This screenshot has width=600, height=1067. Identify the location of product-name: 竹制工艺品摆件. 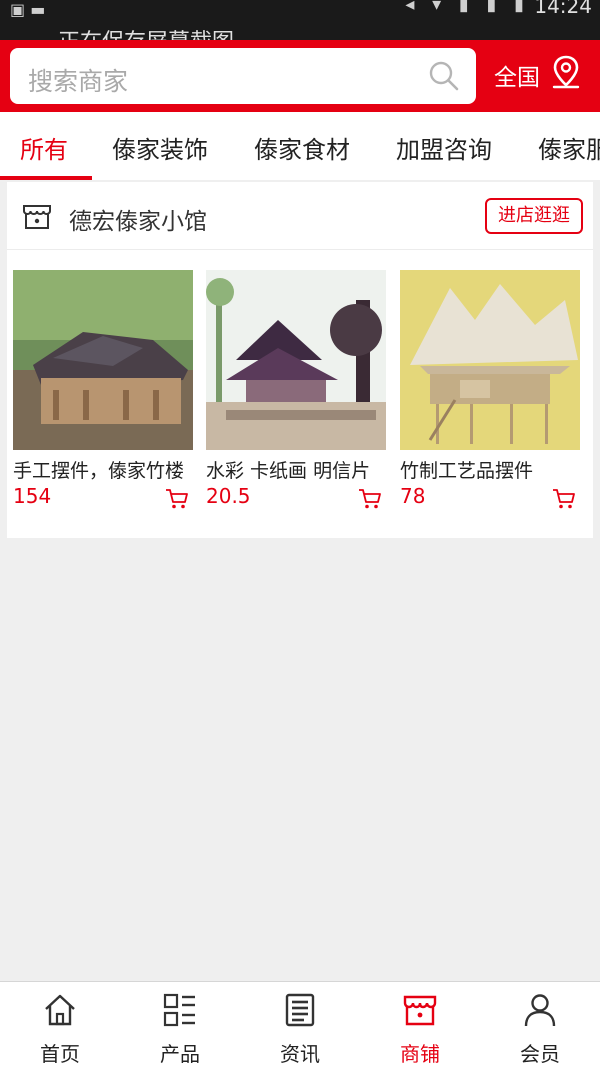
(467, 471).